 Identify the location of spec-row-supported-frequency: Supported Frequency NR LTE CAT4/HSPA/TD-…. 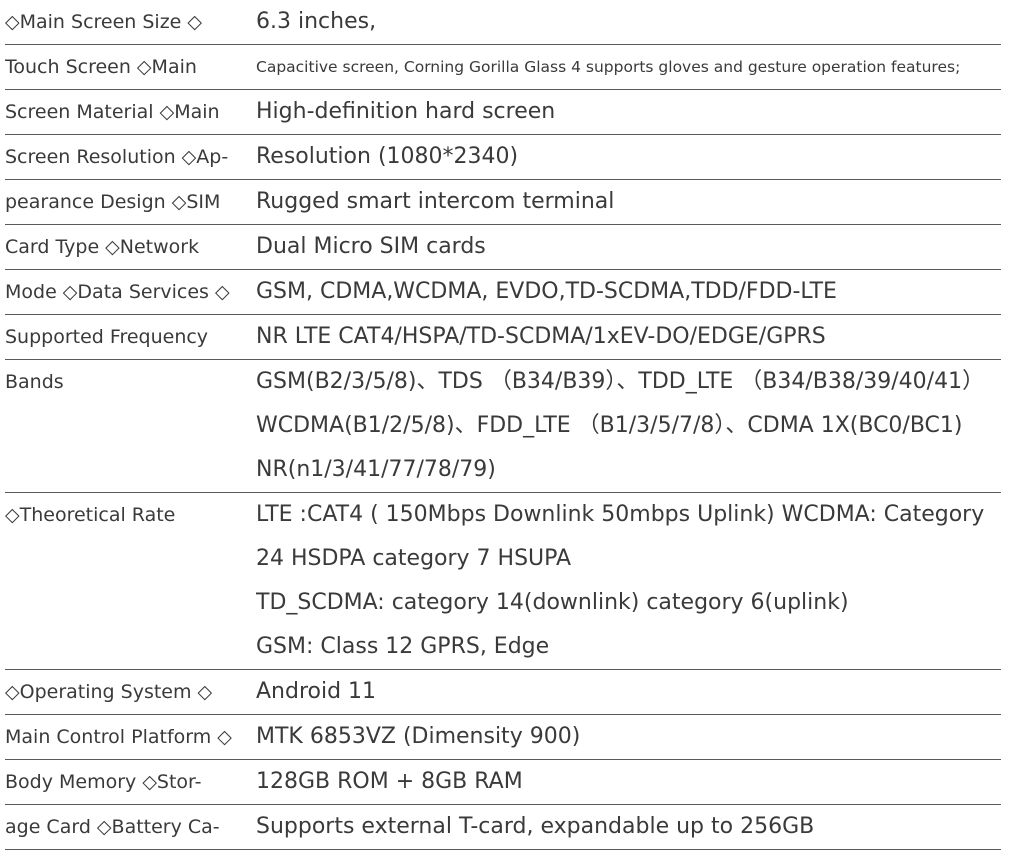
(503, 337).